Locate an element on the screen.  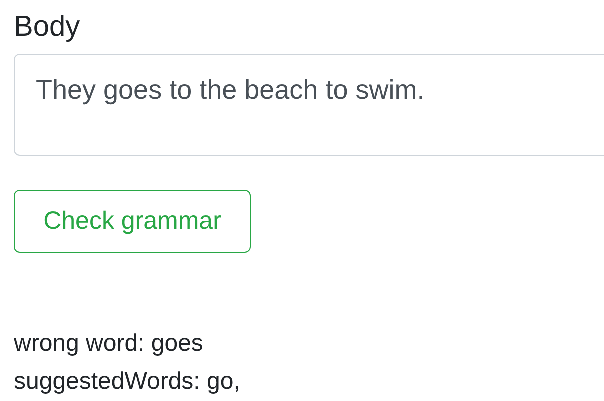
result-text: wrong word: goes is located at coordinates (109, 344).